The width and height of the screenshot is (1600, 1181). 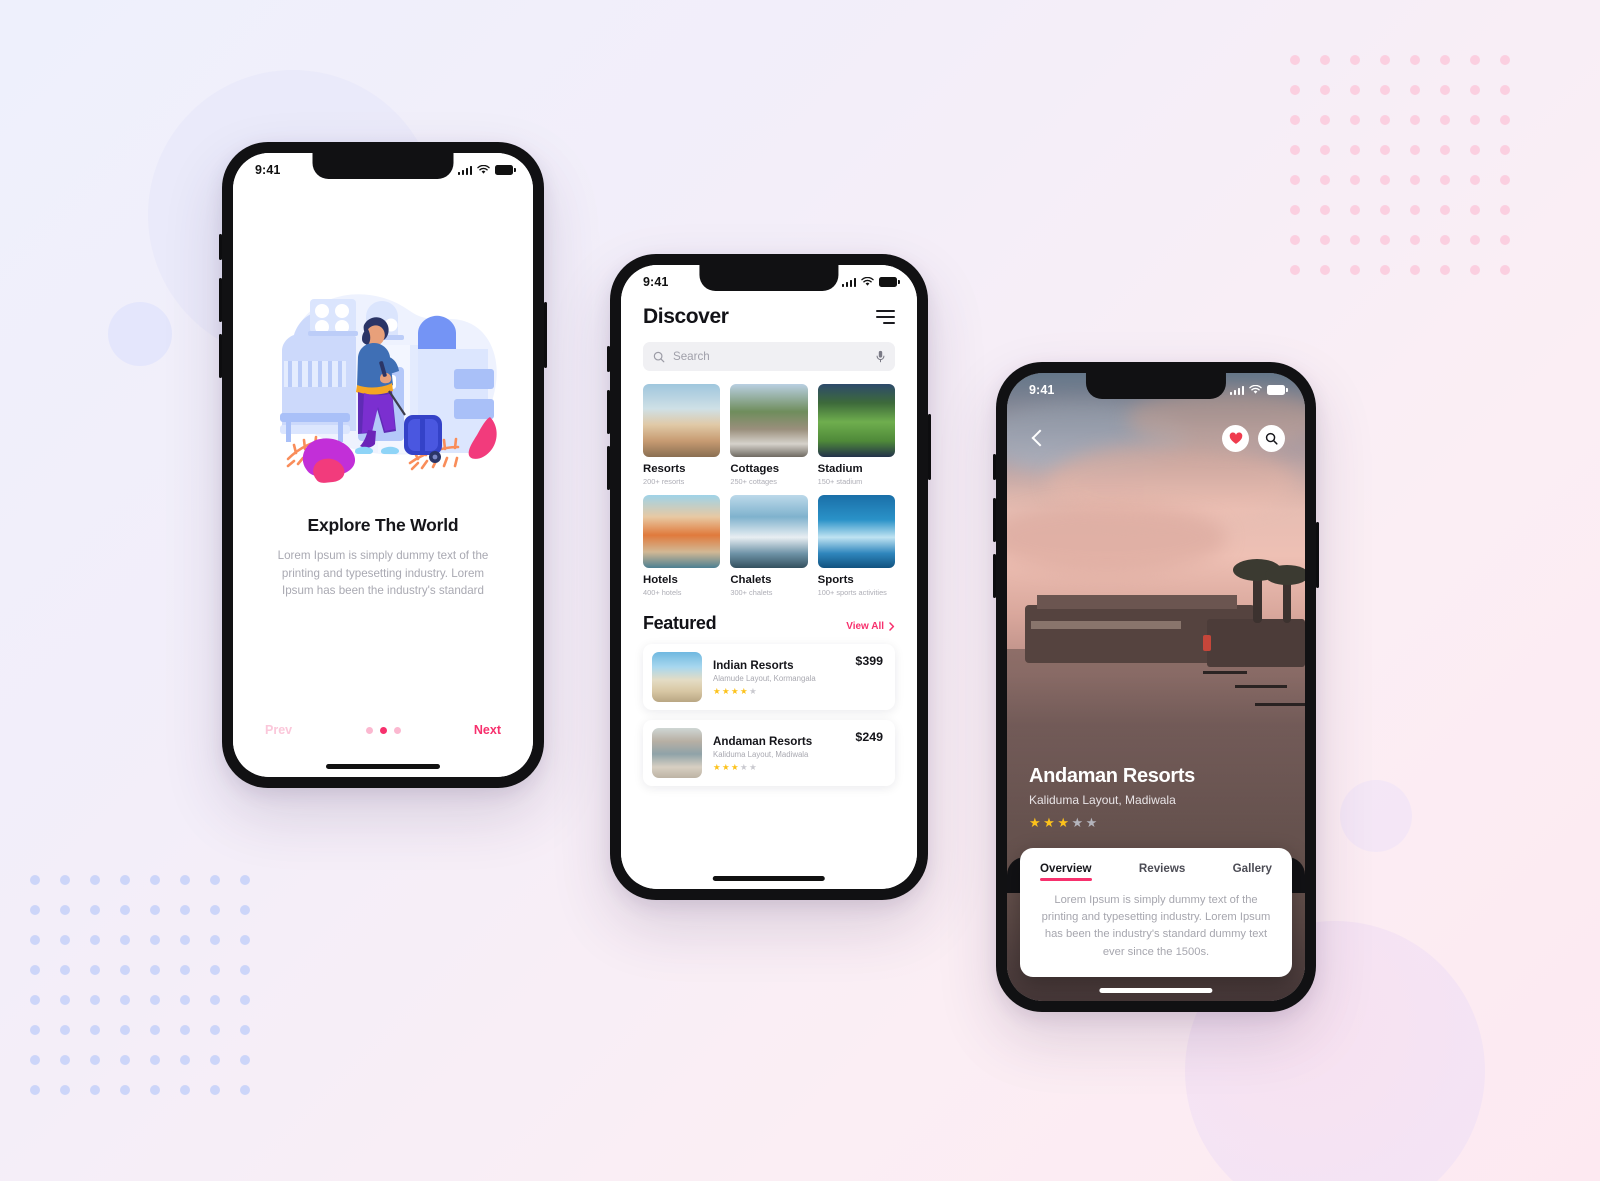 What do you see at coordinates (769, 356) in the screenshot?
I see `search-input: Search` at bounding box center [769, 356].